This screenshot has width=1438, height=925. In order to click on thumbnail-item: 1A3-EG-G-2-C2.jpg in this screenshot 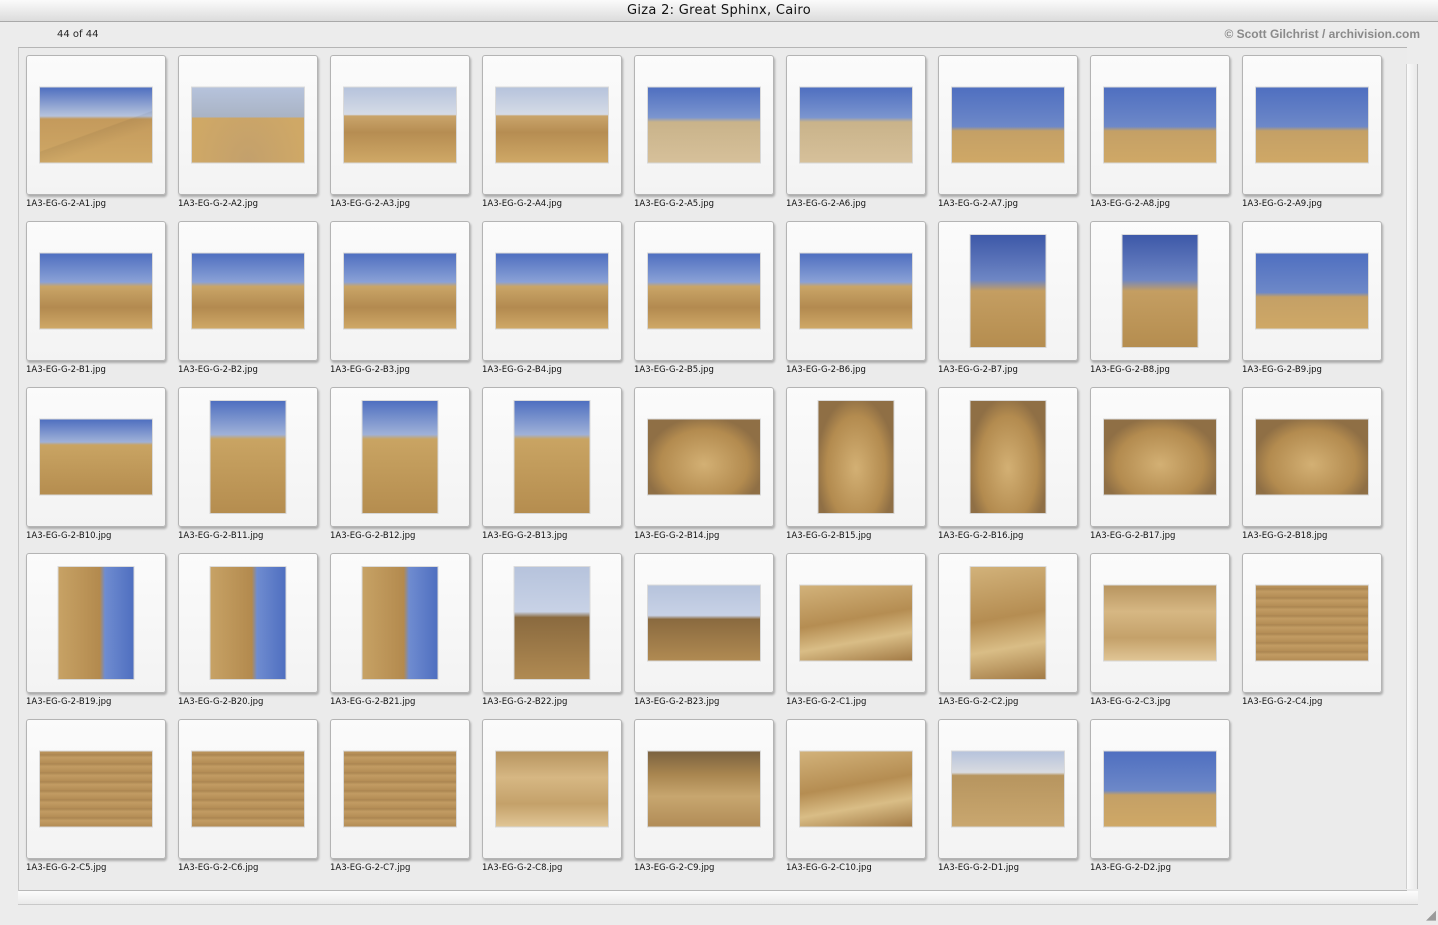, I will do `click(1008, 632)`.